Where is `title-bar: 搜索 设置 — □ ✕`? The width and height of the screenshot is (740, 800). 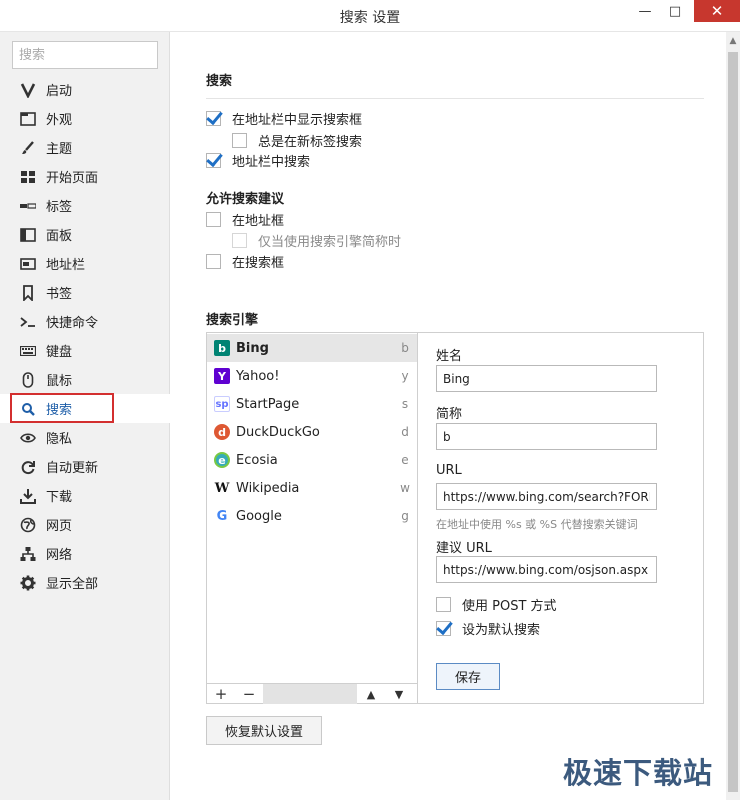 title-bar: 搜索 设置 — □ ✕ is located at coordinates (370, 16).